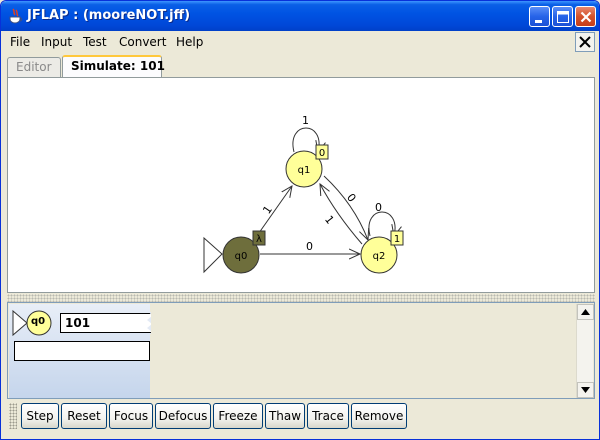 The image size is (600, 440). What do you see at coordinates (95, 42) in the screenshot?
I see `menu-test: Test` at bounding box center [95, 42].